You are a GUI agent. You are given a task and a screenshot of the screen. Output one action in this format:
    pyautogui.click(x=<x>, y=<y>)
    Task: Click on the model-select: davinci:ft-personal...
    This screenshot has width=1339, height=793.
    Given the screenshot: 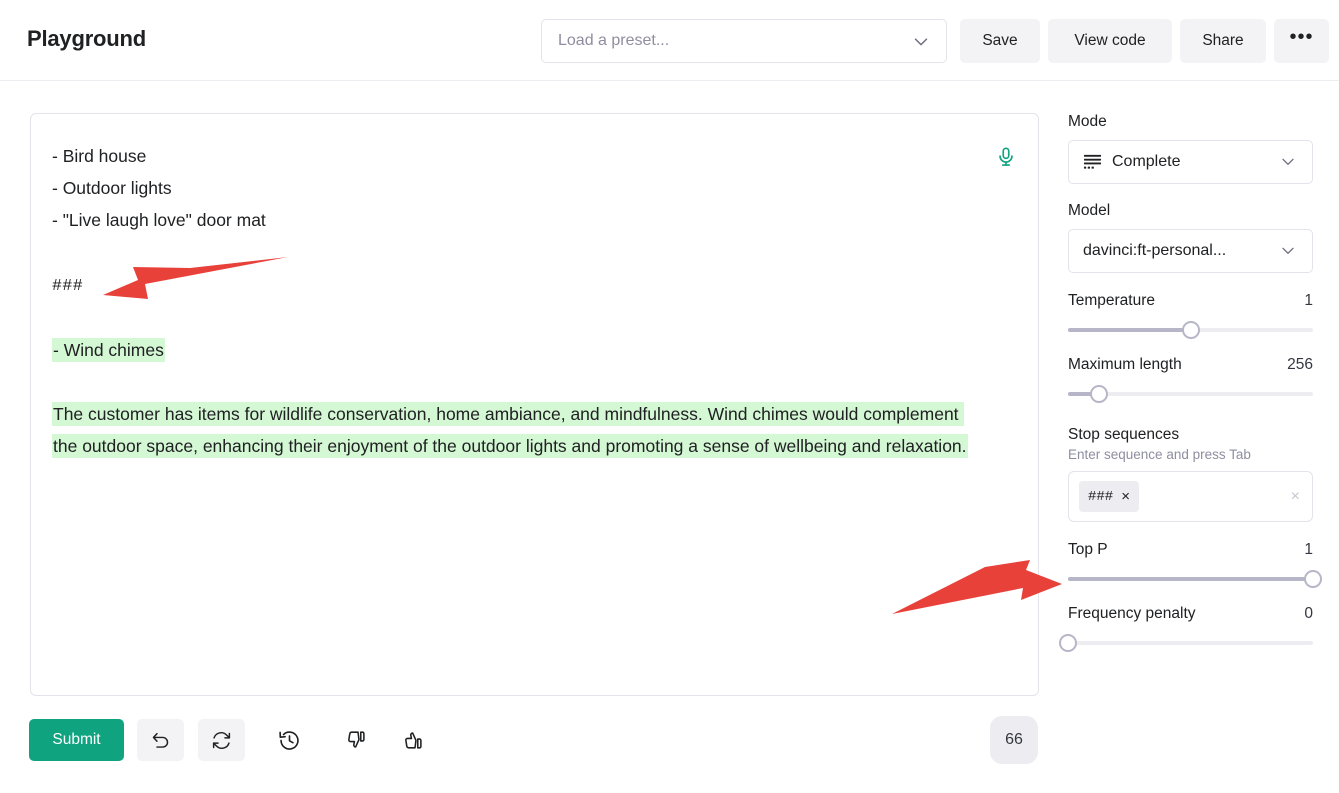 What is the action you would take?
    pyautogui.click(x=1190, y=251)
    